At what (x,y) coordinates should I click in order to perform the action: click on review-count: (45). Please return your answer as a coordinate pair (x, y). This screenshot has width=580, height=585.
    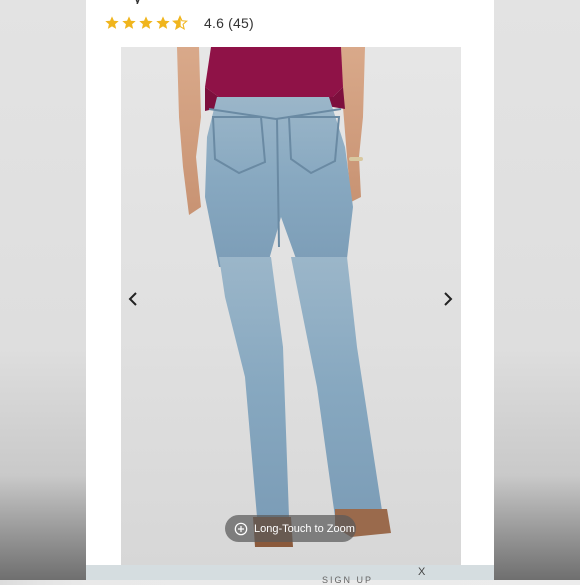
    Looking at the image, I should click on (241, 23).